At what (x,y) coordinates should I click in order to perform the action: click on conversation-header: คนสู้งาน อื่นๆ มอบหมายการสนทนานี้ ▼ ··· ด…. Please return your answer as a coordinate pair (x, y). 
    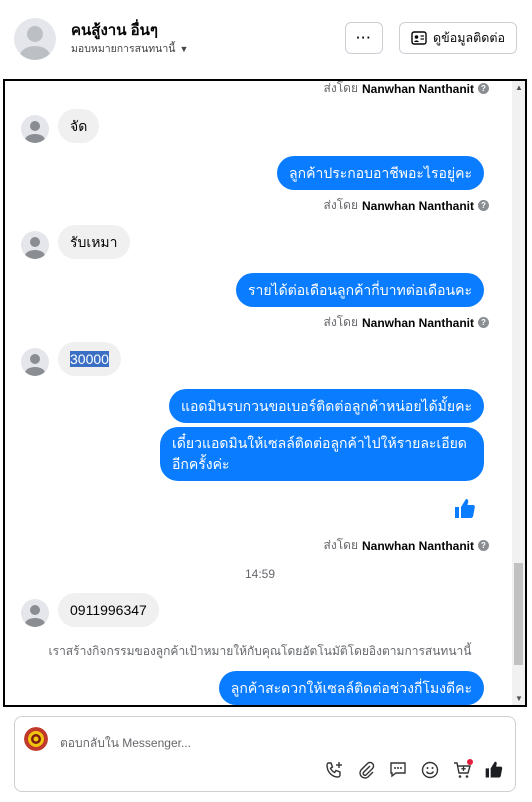
    Looking at the image, I should click on (266, 40).